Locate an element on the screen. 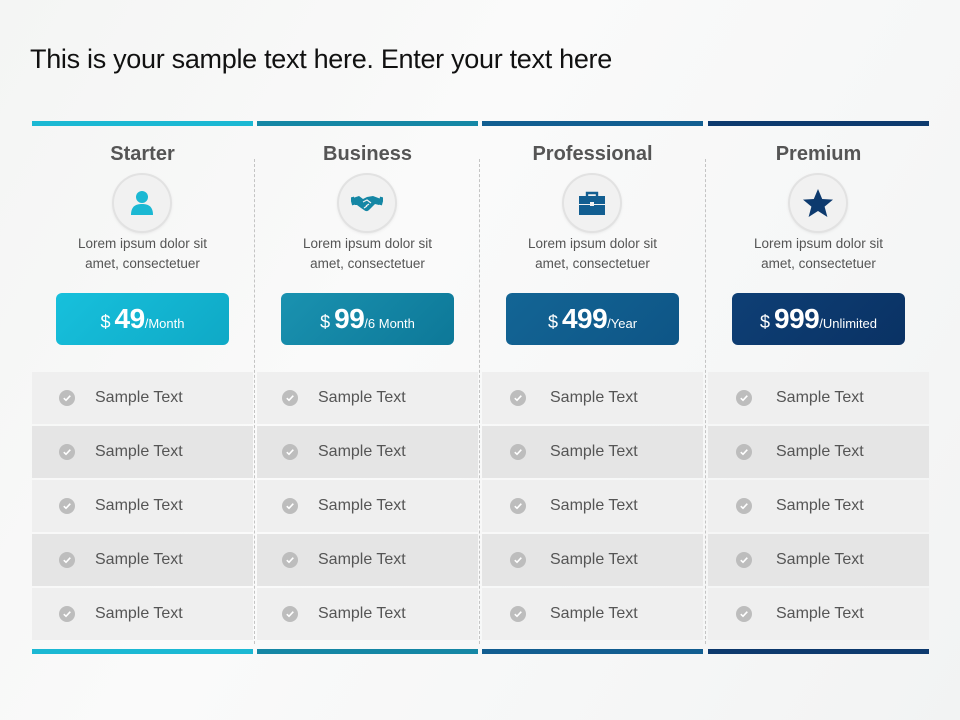  plan-name: Business is located at coordinates (367, 154).